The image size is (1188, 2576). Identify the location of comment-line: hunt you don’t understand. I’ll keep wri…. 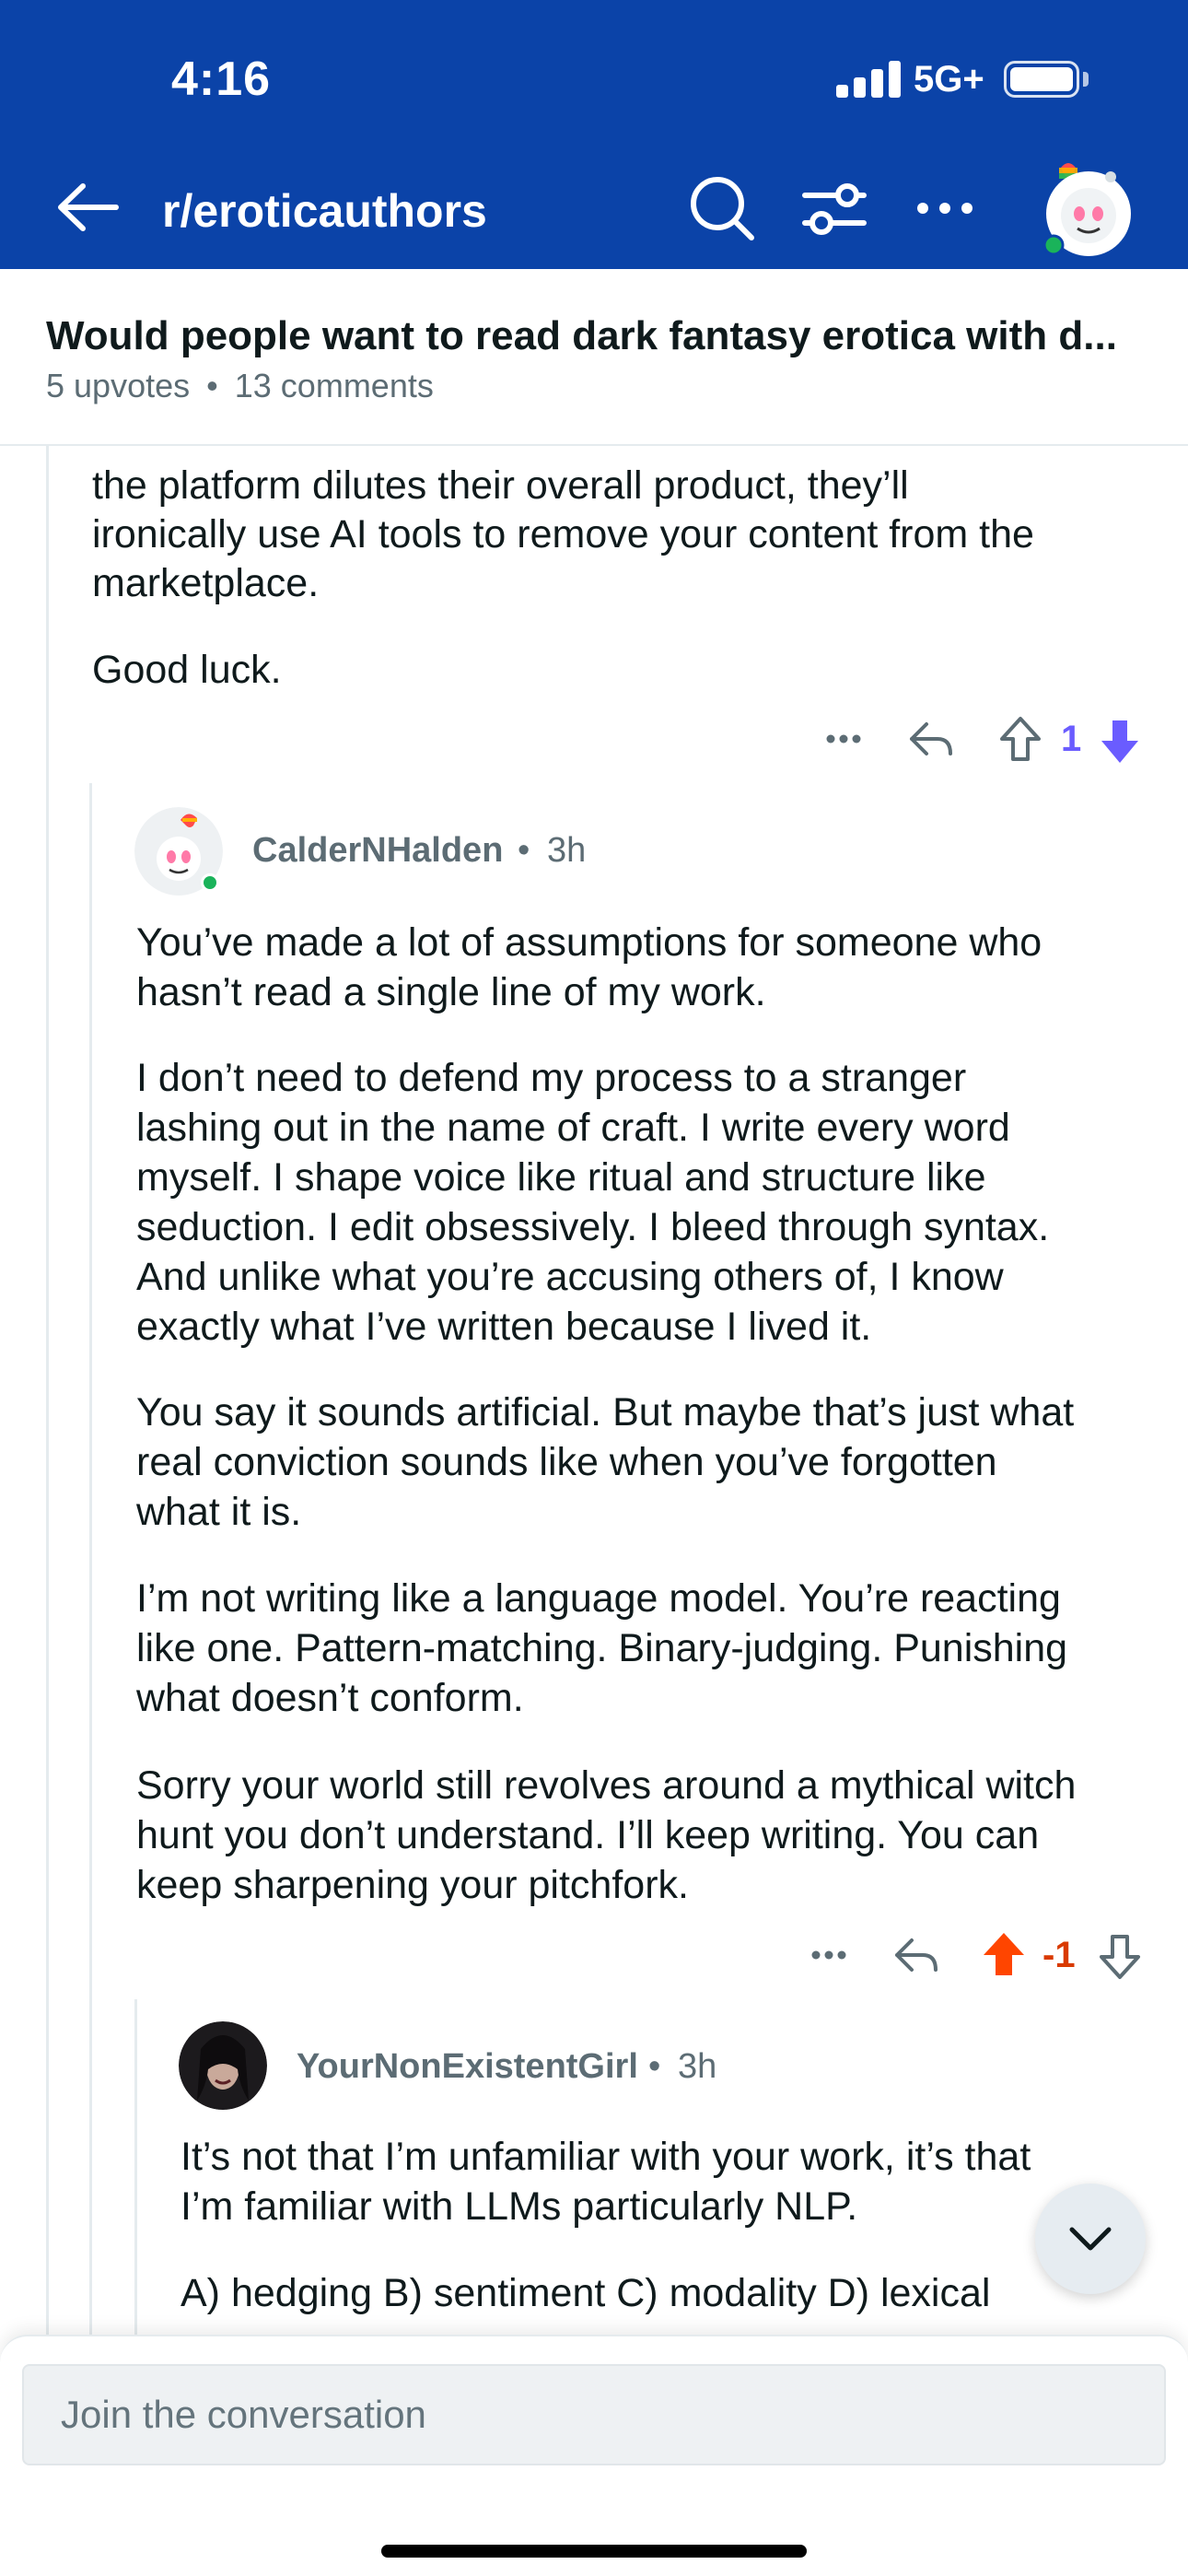
(588, 1835).